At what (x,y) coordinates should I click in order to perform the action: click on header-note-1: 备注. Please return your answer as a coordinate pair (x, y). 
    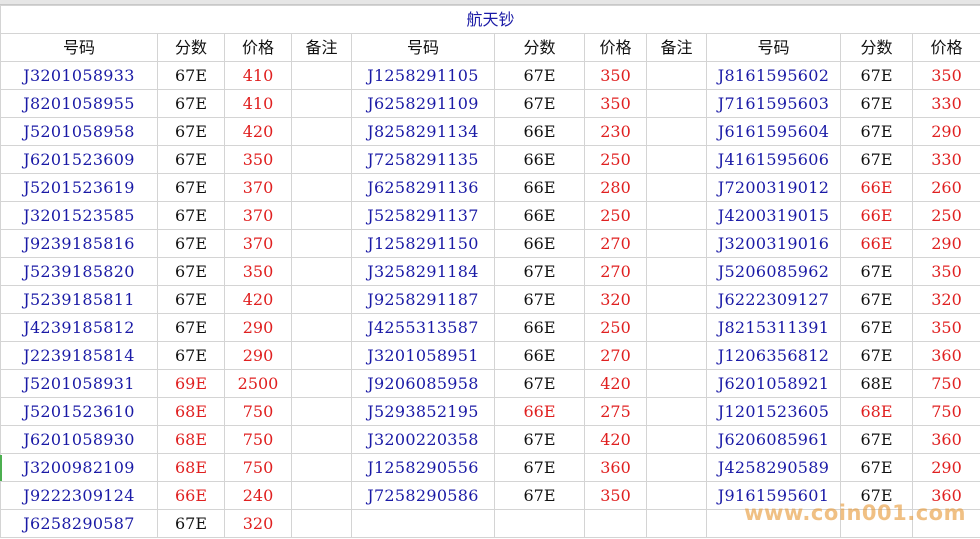
    Looking at the image, I should click on (321, 47).